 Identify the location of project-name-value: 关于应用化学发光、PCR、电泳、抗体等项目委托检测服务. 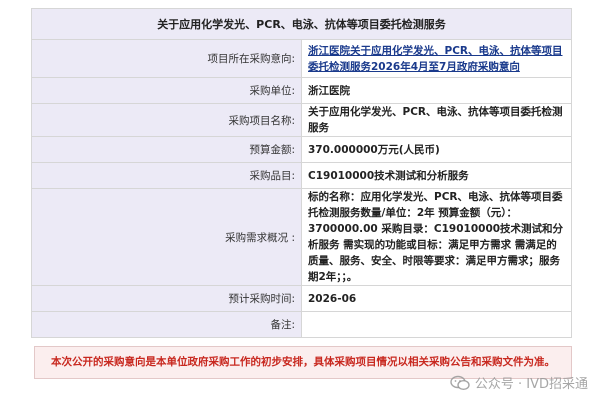
(436, 120).